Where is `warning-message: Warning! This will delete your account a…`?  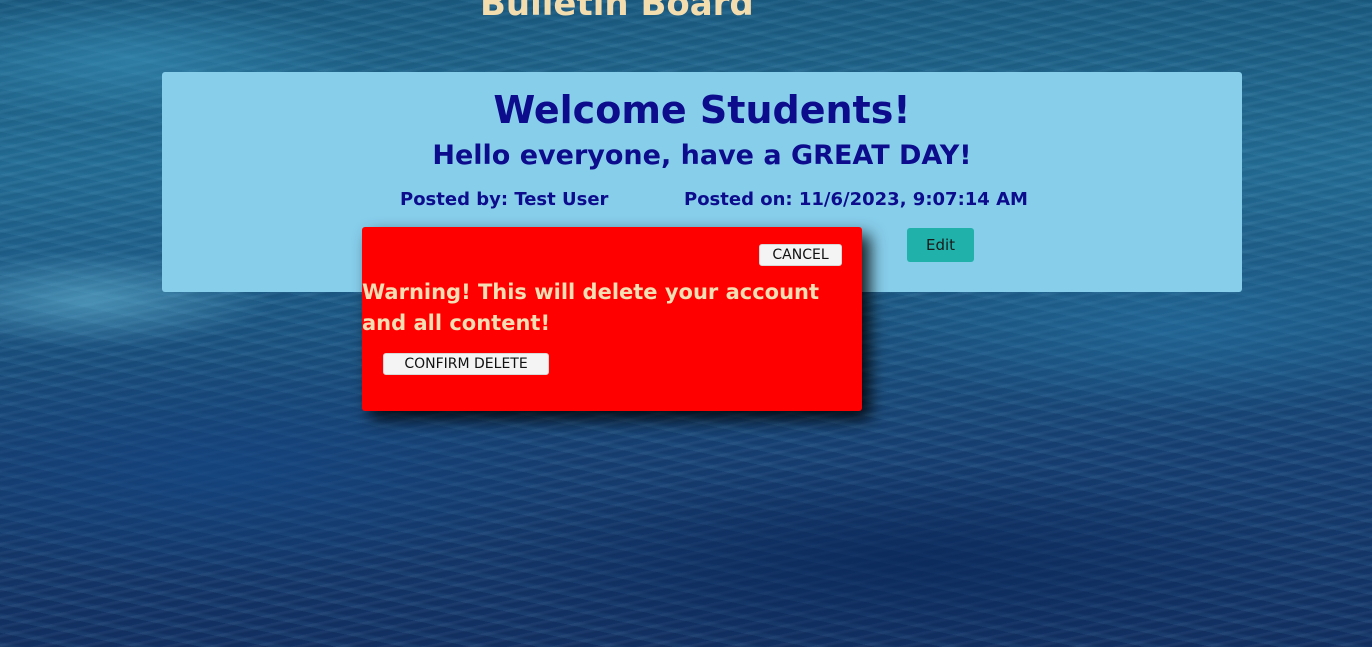
warning-message: Warning! This will delete your account a… is located at coordinates (591, 307).